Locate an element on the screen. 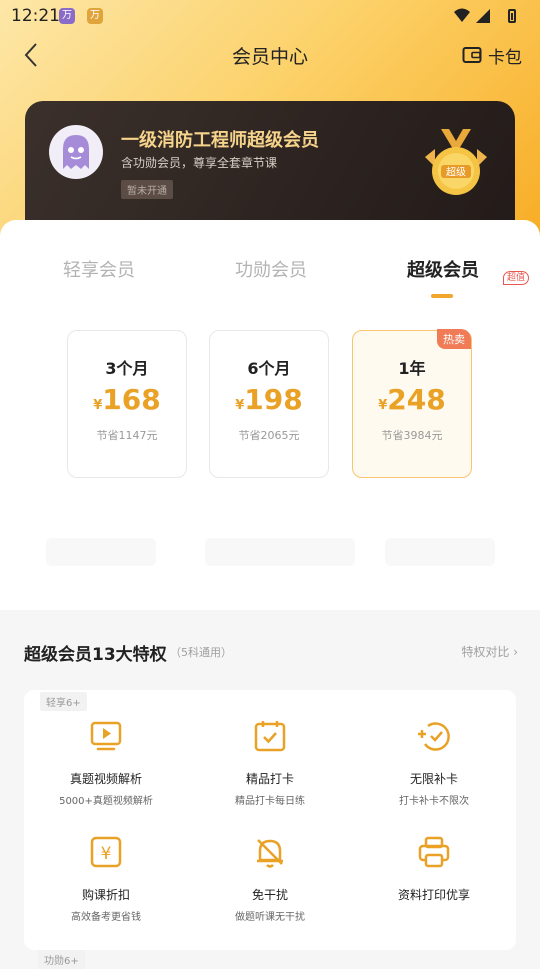 This screenshot has width=540, height=969. wifi-signal-icon is located at coordinates (472, 15).